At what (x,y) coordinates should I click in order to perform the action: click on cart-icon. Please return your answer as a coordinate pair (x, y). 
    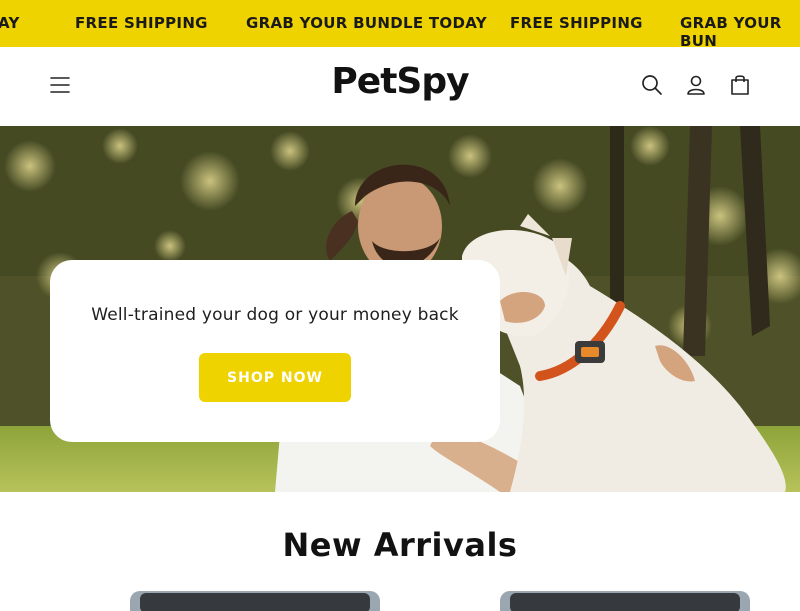
    Looking at the image, I should click on (740, 85).